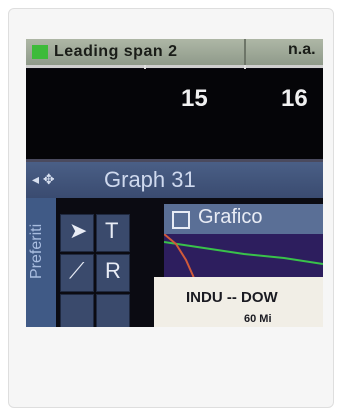  Describe the element at coordinates (37, 251) in the screenshot. I see `side-label: Preferiti` at that location.